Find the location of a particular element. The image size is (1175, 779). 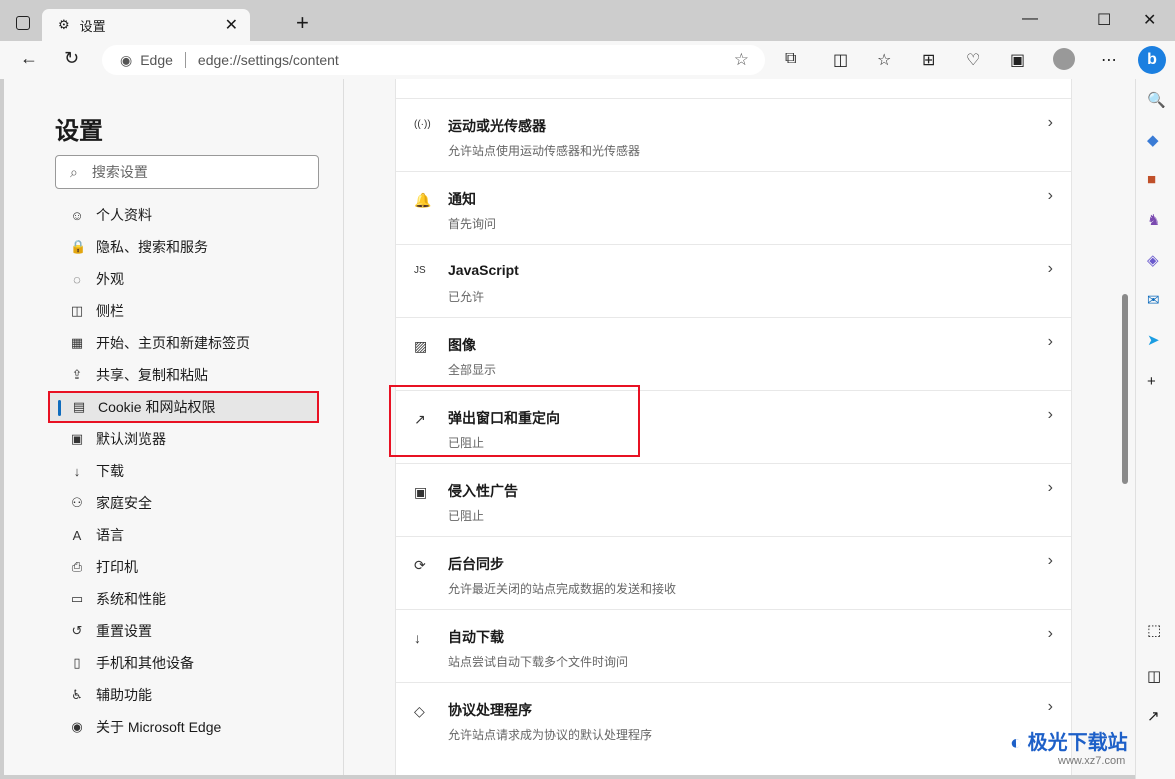

new-tab-button: + is located at coordinates (302, 23).